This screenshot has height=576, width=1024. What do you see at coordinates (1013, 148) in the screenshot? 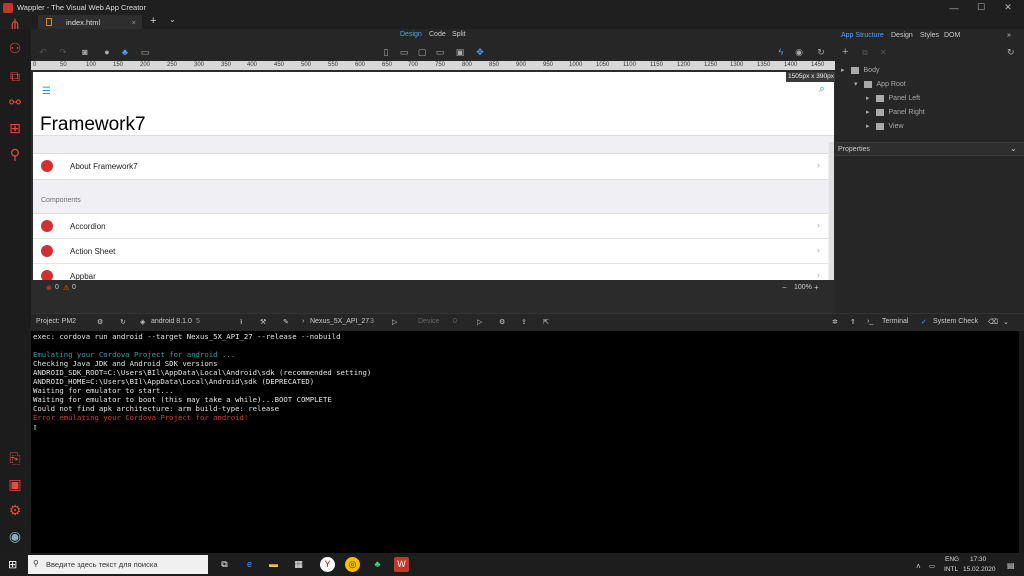
I see `chevron-down-icon: ⌄` at bounding box center [1013, 148].